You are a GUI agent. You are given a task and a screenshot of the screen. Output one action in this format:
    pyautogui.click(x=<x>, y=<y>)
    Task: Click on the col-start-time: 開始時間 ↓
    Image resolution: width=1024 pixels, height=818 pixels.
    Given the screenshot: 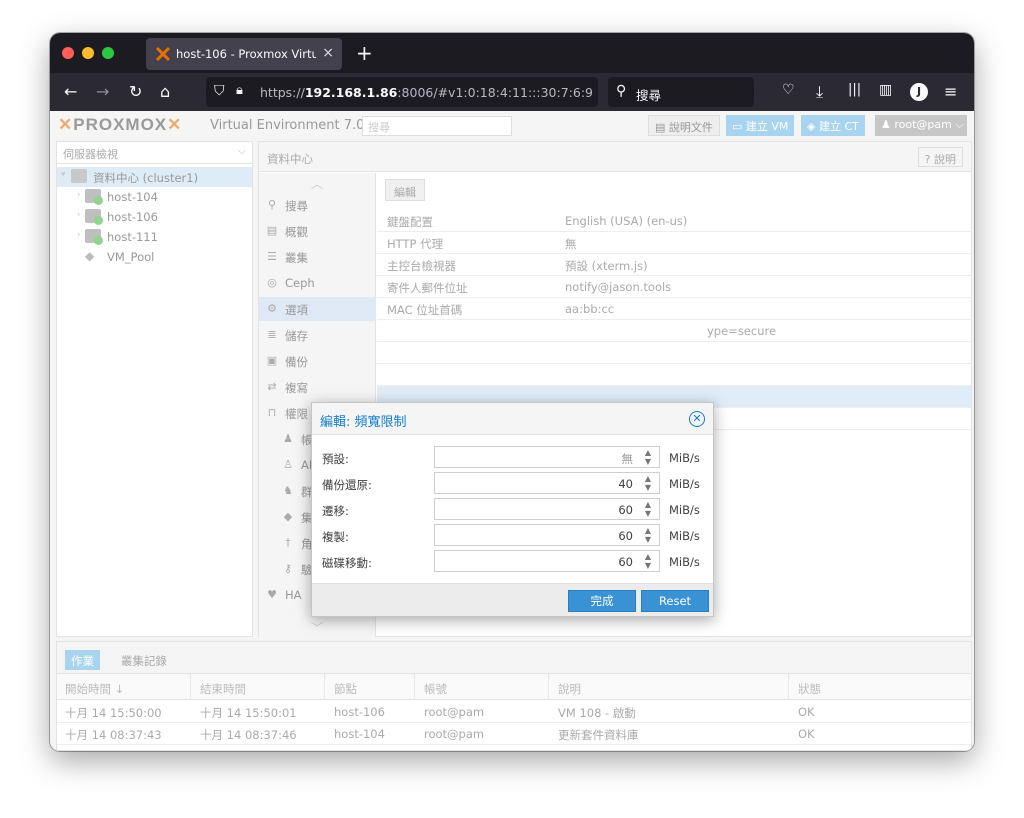 What is the action you would take?
    pyautogui.click(x=94, y=689)
    